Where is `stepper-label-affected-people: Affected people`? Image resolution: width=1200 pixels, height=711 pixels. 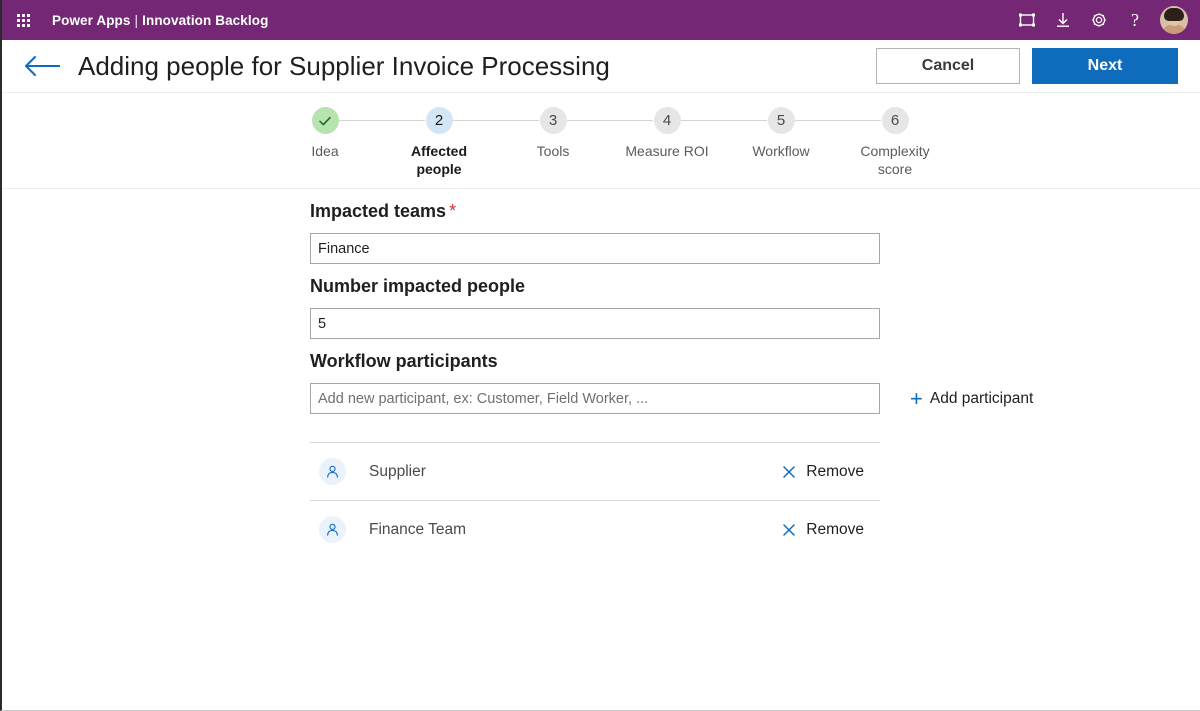
stepper-label-affected-people: Affected people is located at coordinates (438, 160).